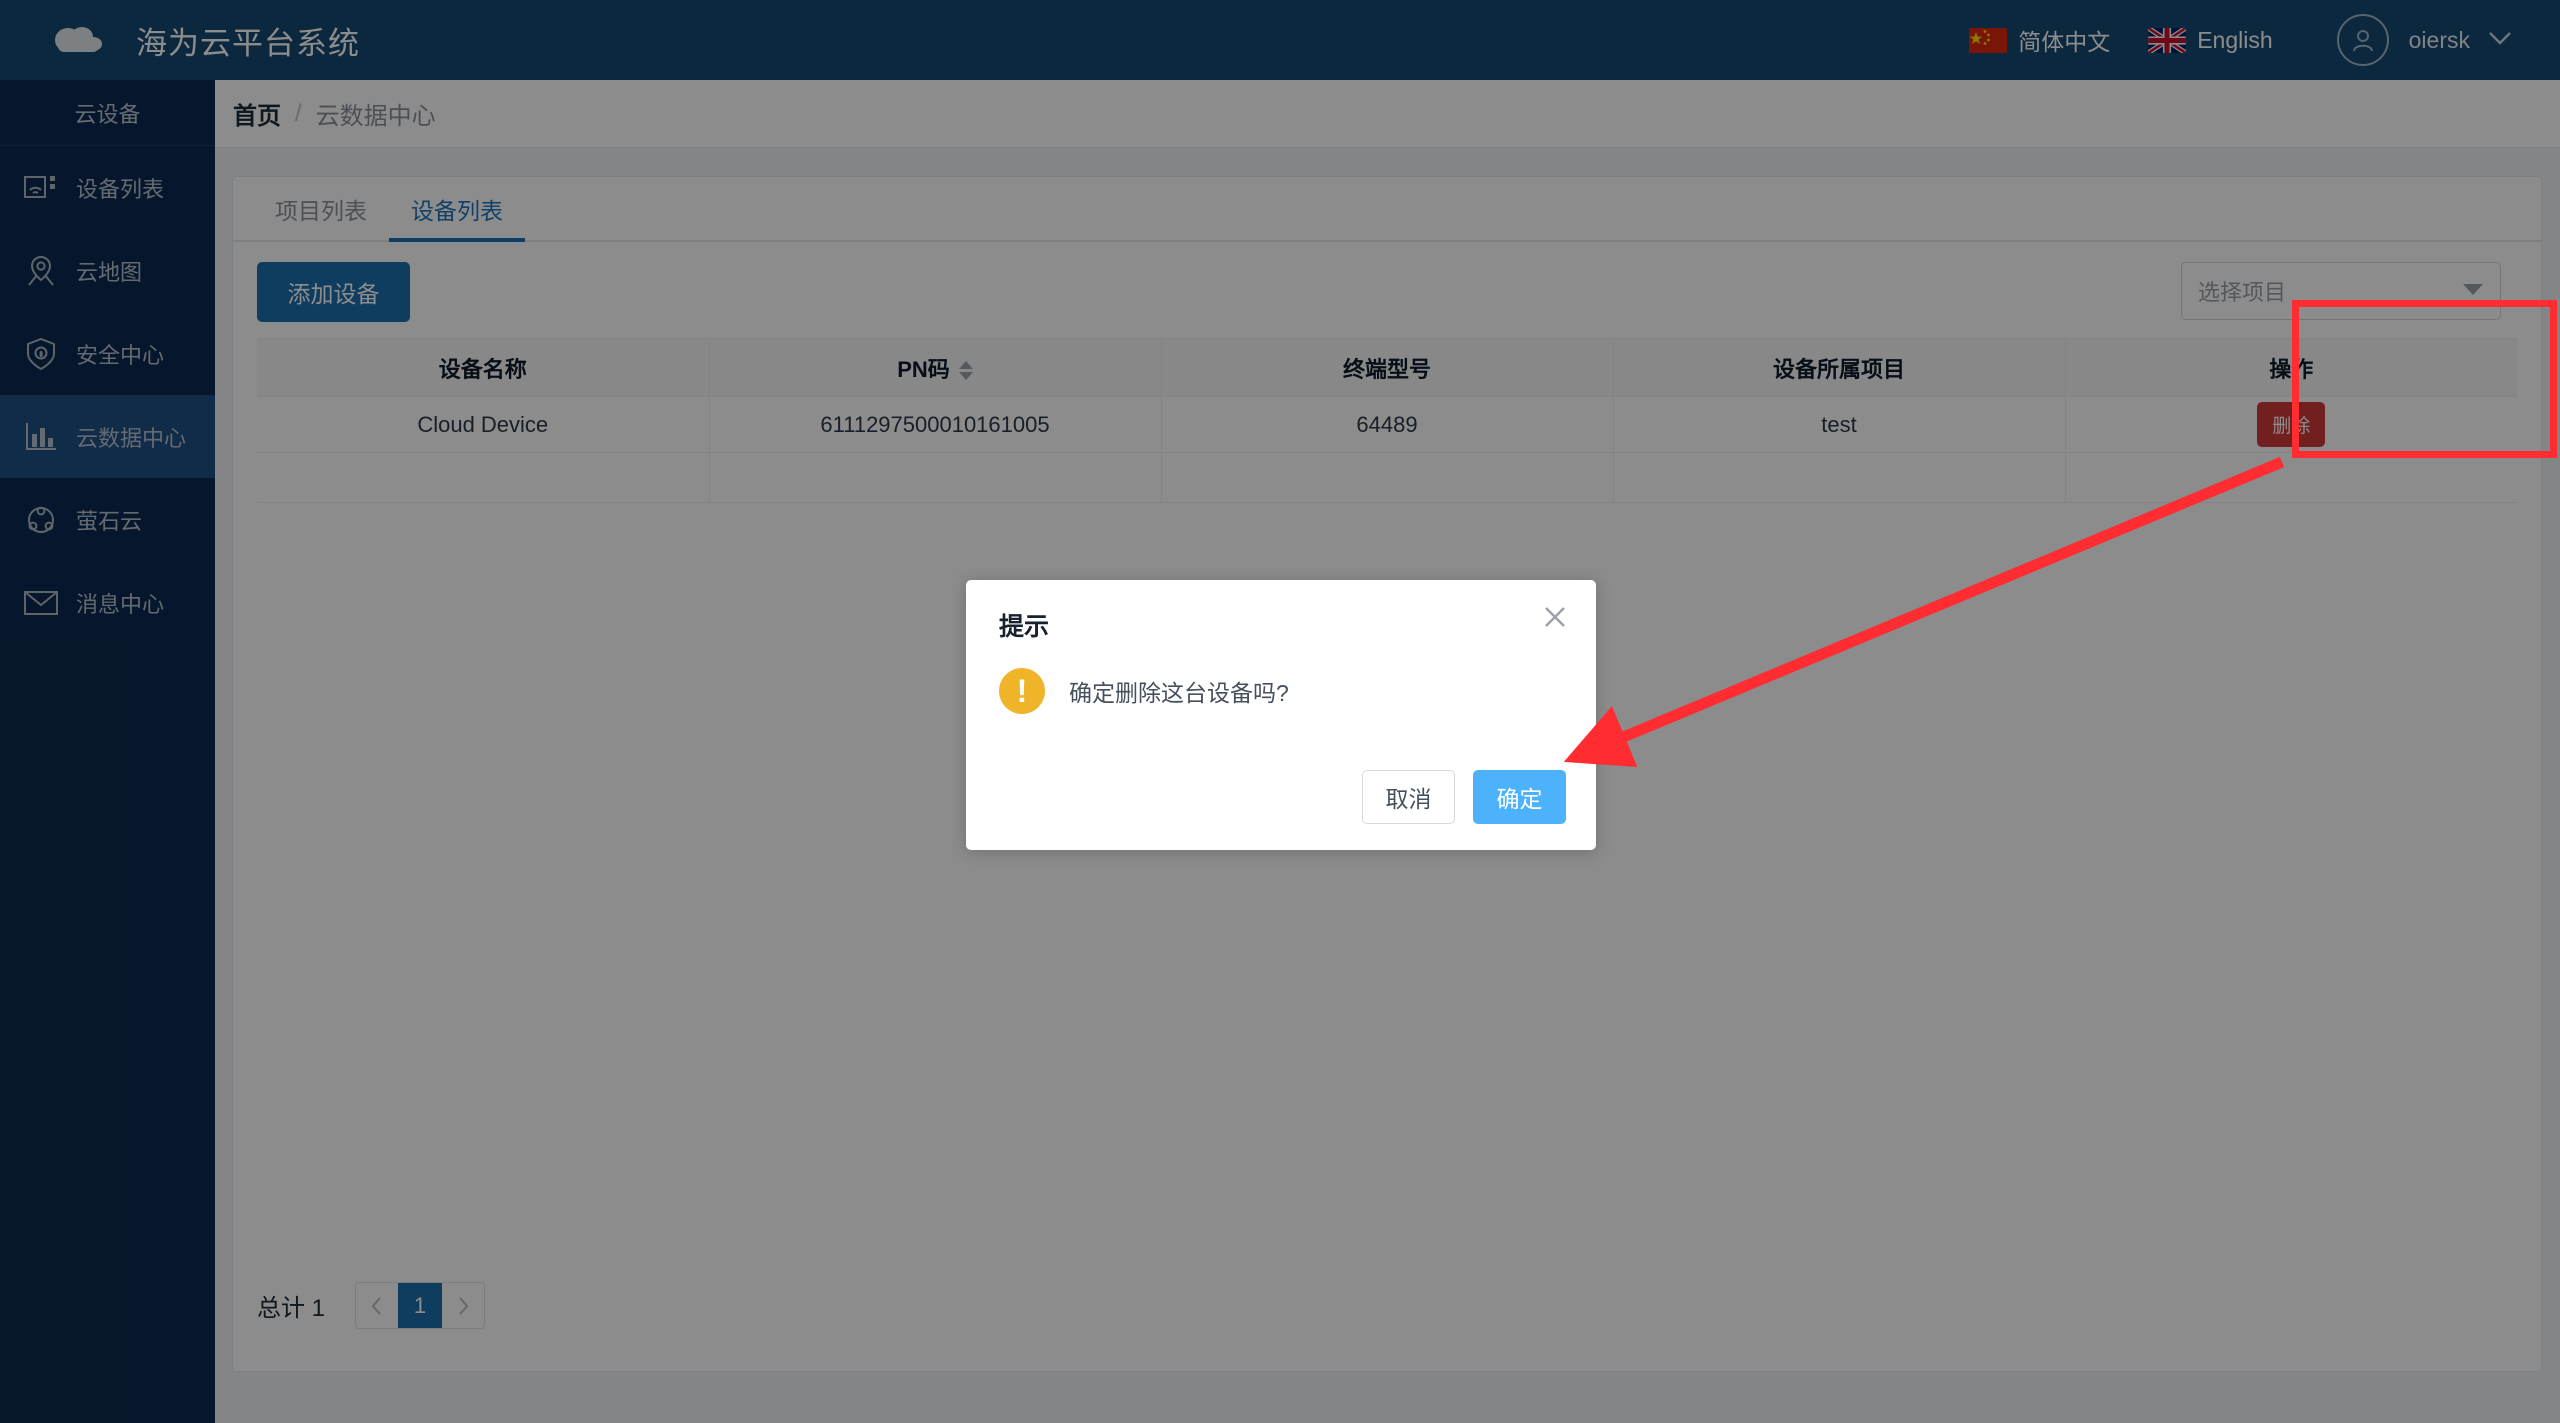 The image size is (2560, 1423). What do you see at coordinates (1179, 693) in the screenshot?
I see `dialog-message: 确定删除这台设备吗?` at bounding box center [1179, 693].